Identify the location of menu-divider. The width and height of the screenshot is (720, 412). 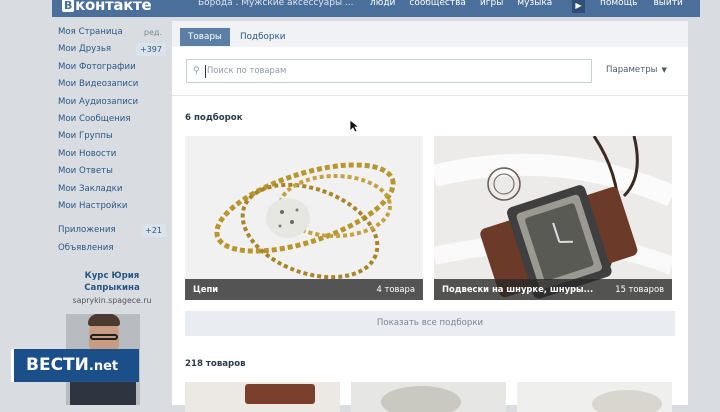
(113, 218).